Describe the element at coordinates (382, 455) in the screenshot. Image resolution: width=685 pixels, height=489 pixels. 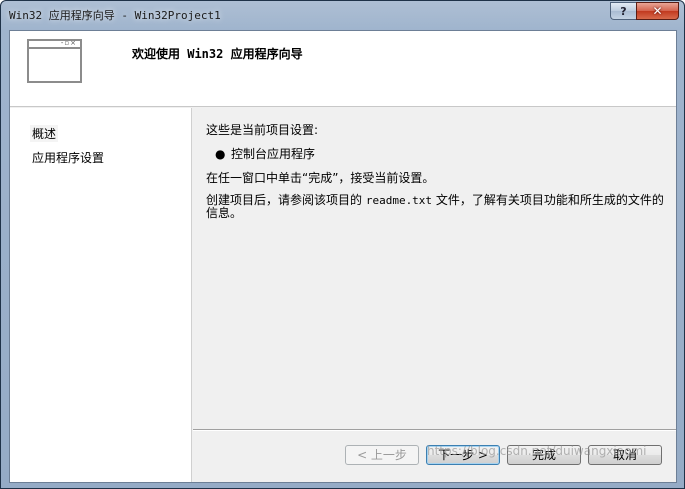
I see `prev-button: < 上一步` at that location.